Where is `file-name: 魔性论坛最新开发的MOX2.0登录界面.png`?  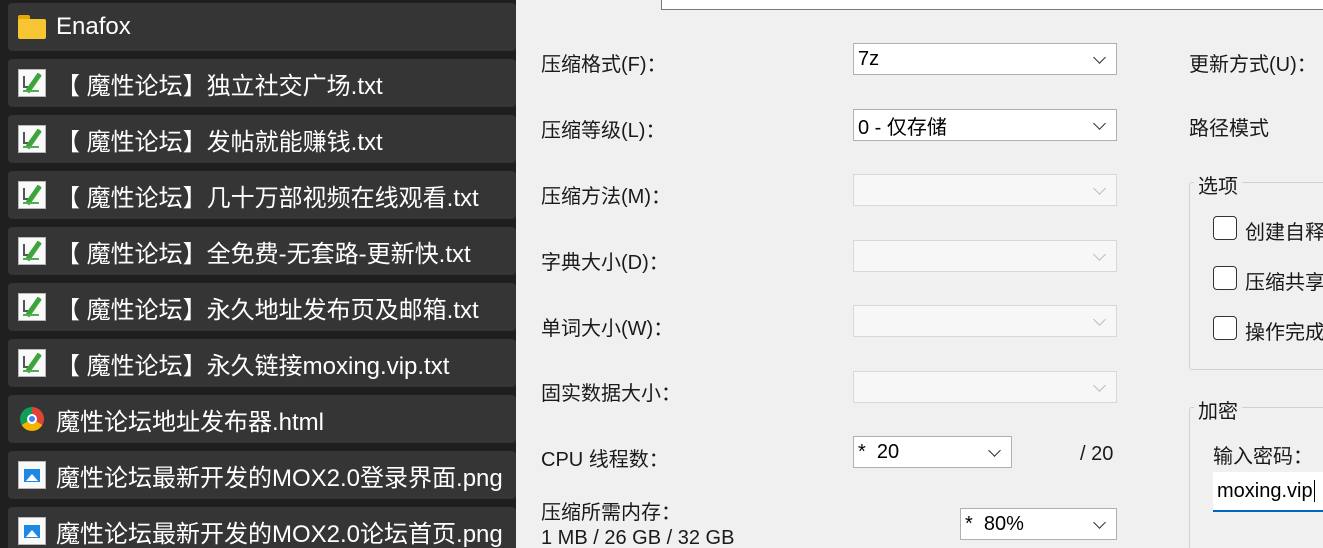 file-name: 魔性论坛最新开发的MOX2.0登录界面.png is located at coordinates (279, 478).